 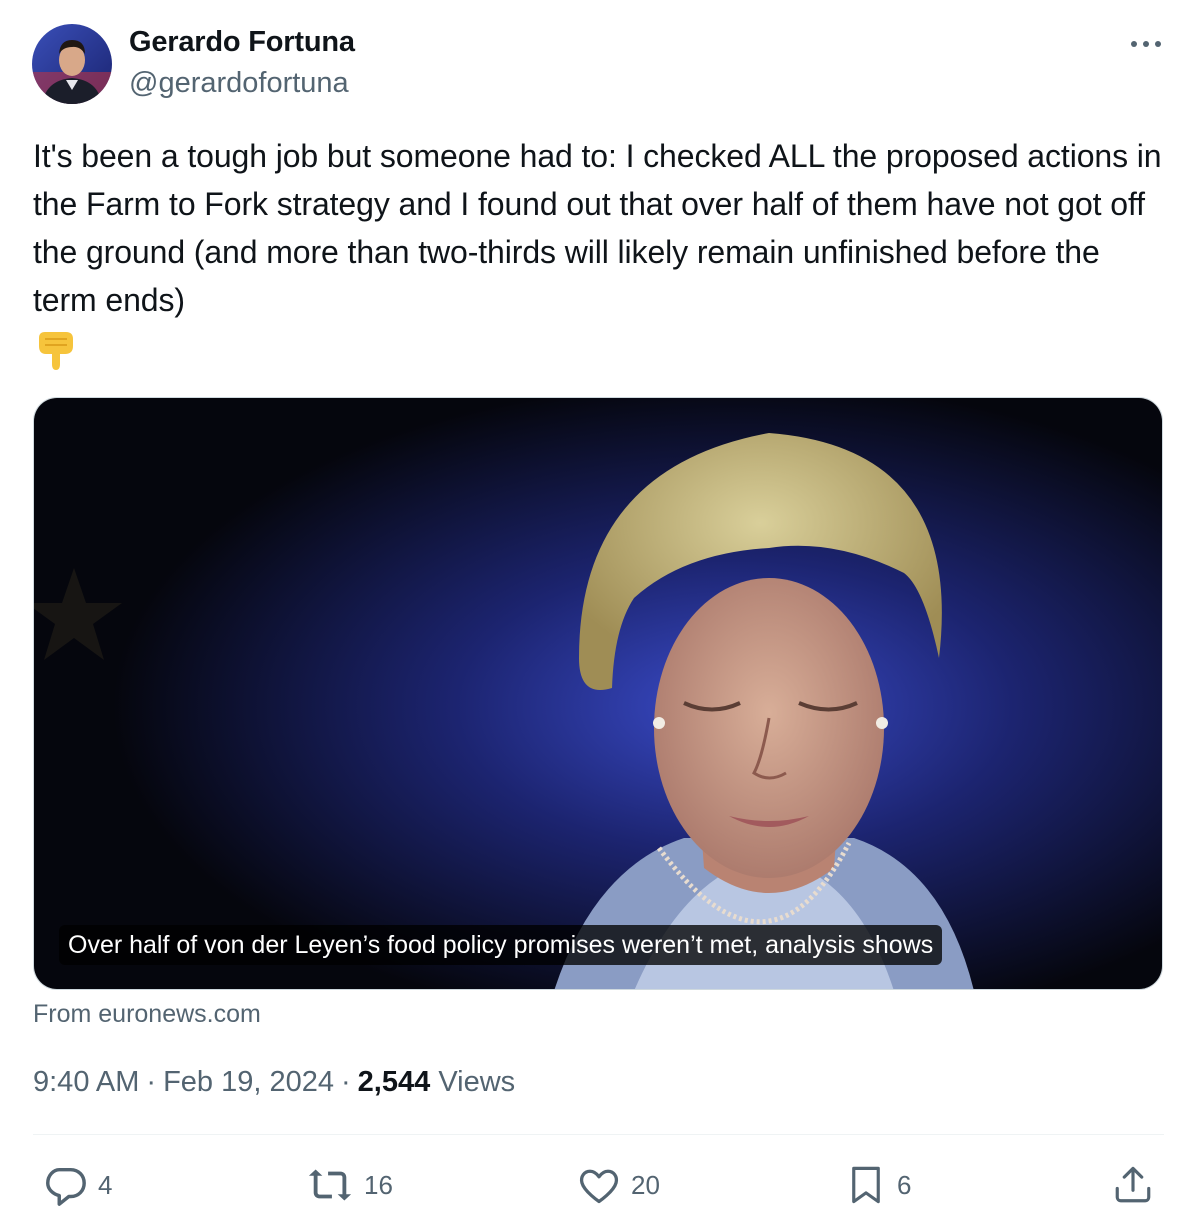 I want to click on views-label: Views, so click(x=476, y=1082).